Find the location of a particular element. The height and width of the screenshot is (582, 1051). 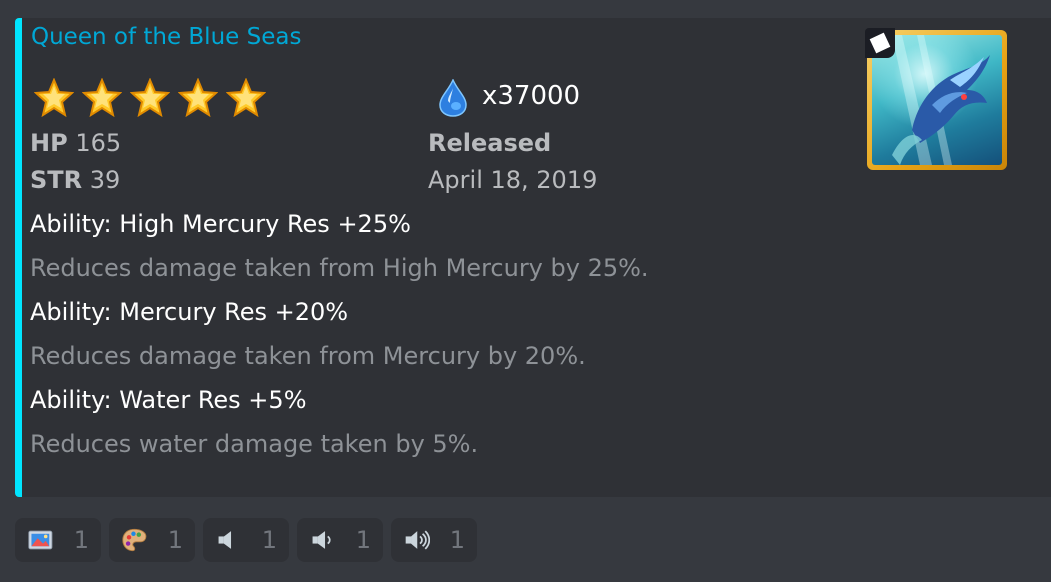

framed-picture-icon is located at coordinates (40, 540).